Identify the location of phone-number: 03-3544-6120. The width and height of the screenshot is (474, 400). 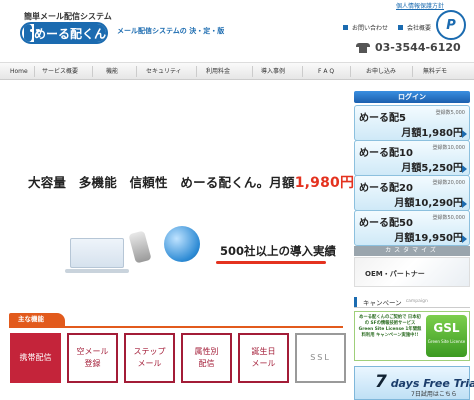
(408, 47).